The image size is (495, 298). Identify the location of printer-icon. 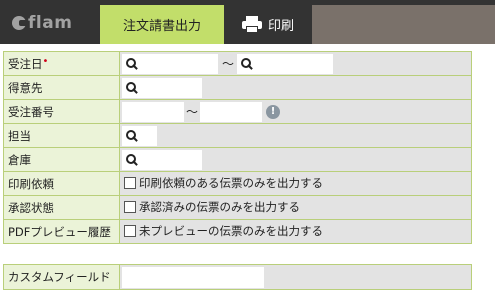
(251, 24).